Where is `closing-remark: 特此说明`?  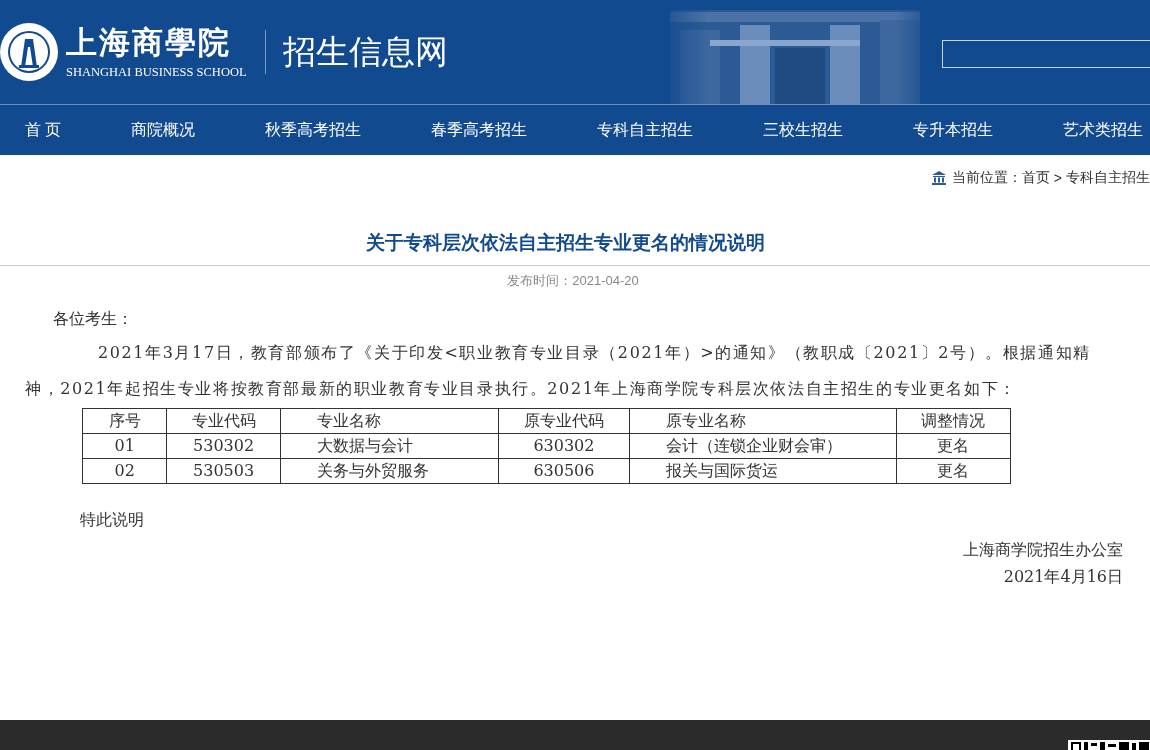 closing-remark: 特此说明 is located at coordinates (112, 520).